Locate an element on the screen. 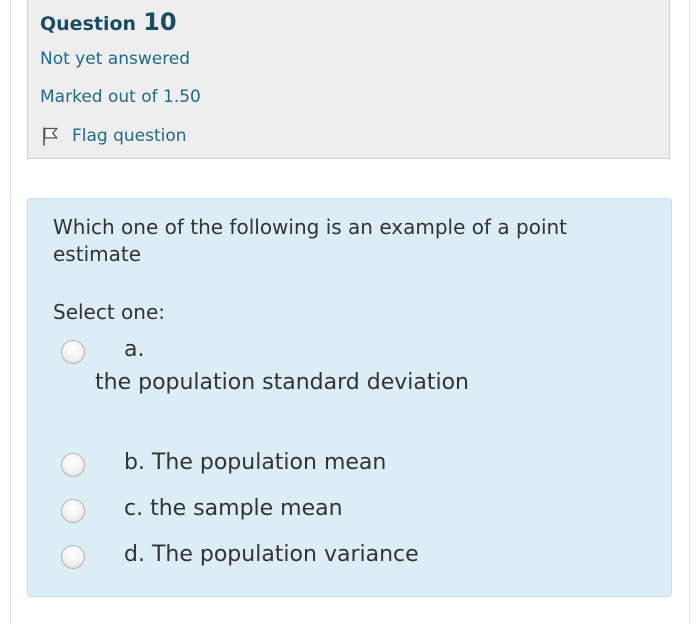 The height and width of the screenshot is (624, 700). option-a-letter: a. is located at coordinates (134, 349).